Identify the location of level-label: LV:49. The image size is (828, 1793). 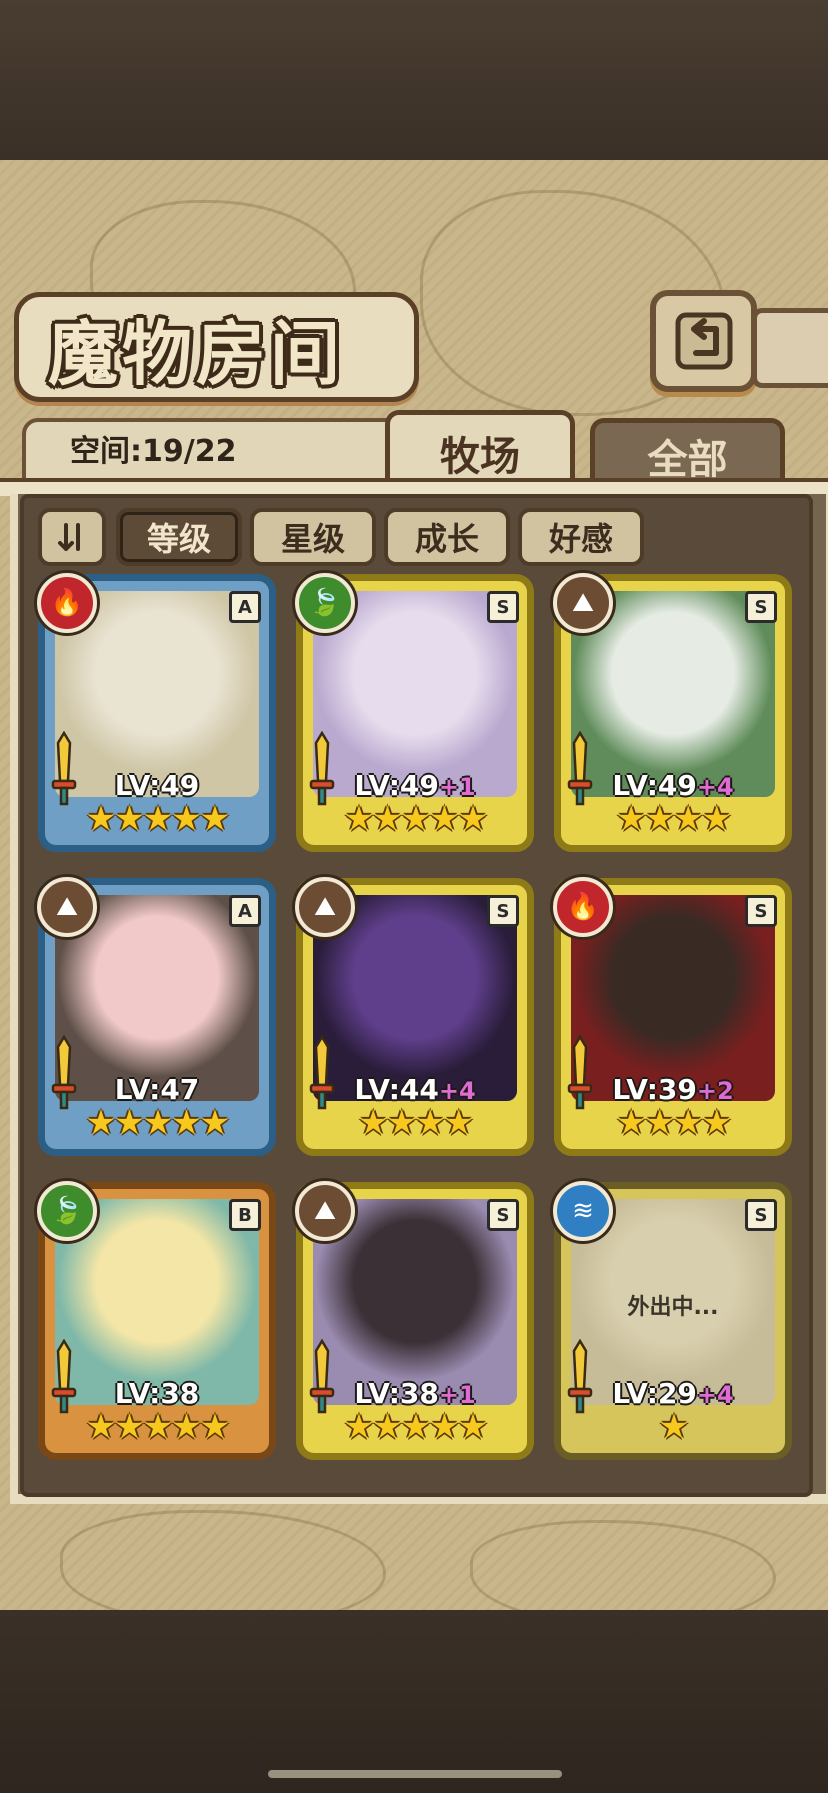
(157, 785).